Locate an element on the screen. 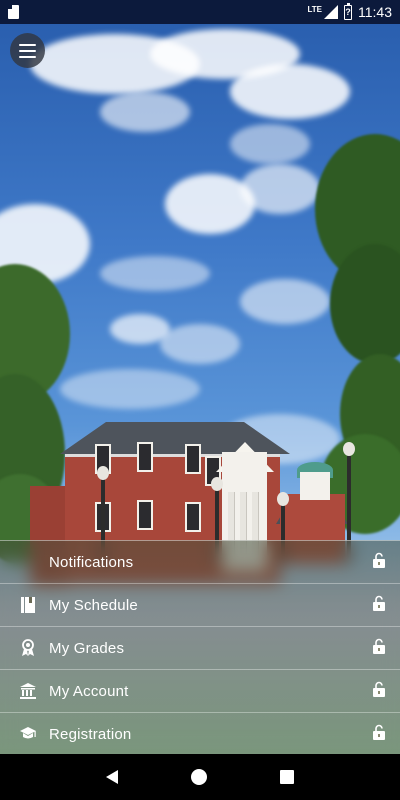 The height and width of the screenshot is (800, 400). graduation-cap-icon is located at coordinates (28, 734).